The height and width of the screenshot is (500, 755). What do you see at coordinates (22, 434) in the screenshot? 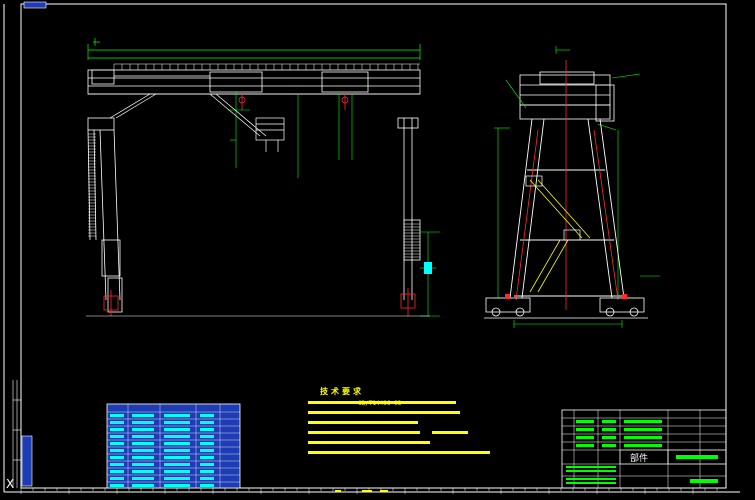
I see `left-margin-strip` at bounding box center [22, 434].